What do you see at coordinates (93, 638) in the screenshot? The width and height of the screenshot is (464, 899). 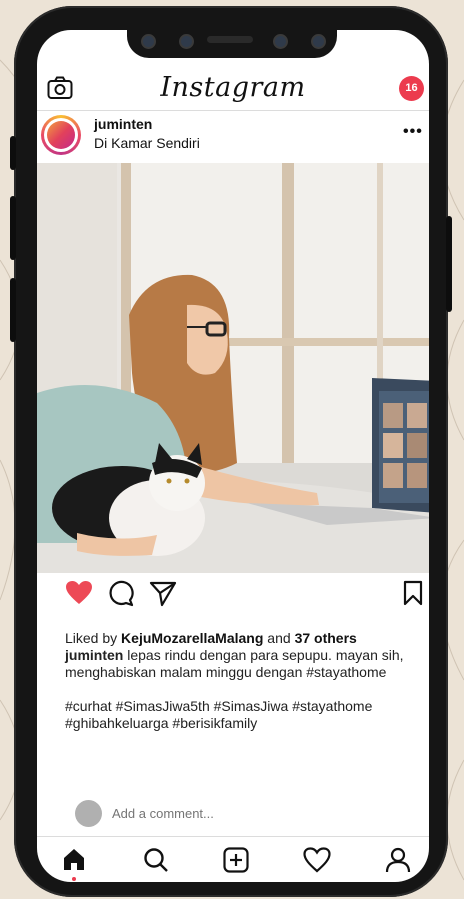 I see `likes-prefix: Liked by` at bounding box center [93, 638].